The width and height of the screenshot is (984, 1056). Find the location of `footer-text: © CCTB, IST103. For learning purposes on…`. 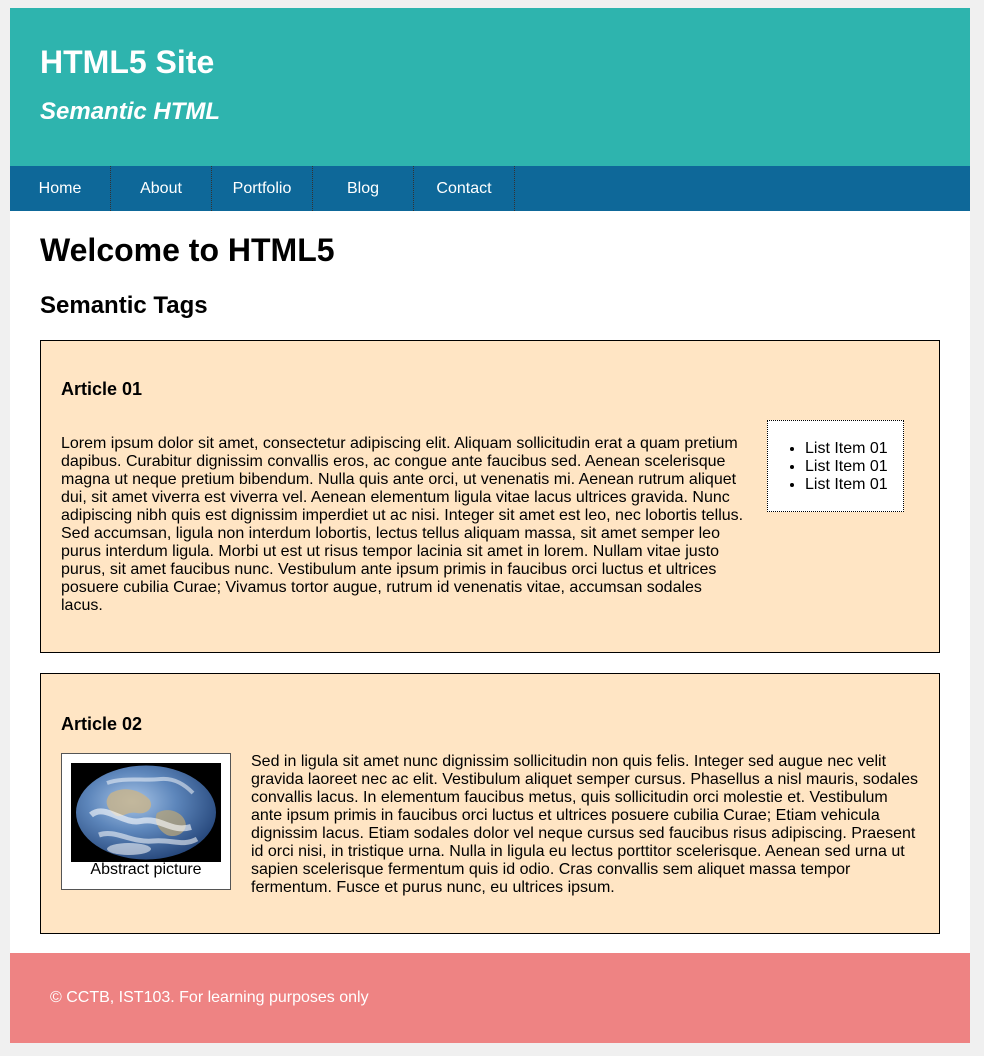

footer-text: © CCTB, IST103. For learning purposes on… is located at coordinates (209, 997).